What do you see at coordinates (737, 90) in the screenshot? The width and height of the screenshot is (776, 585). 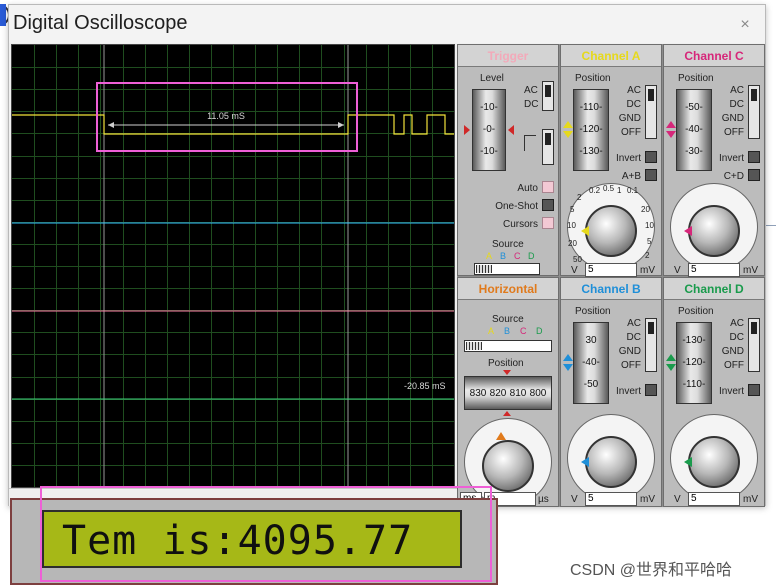 I see `channel-c-mode-ac: AC` at bounding box center [737, 90].